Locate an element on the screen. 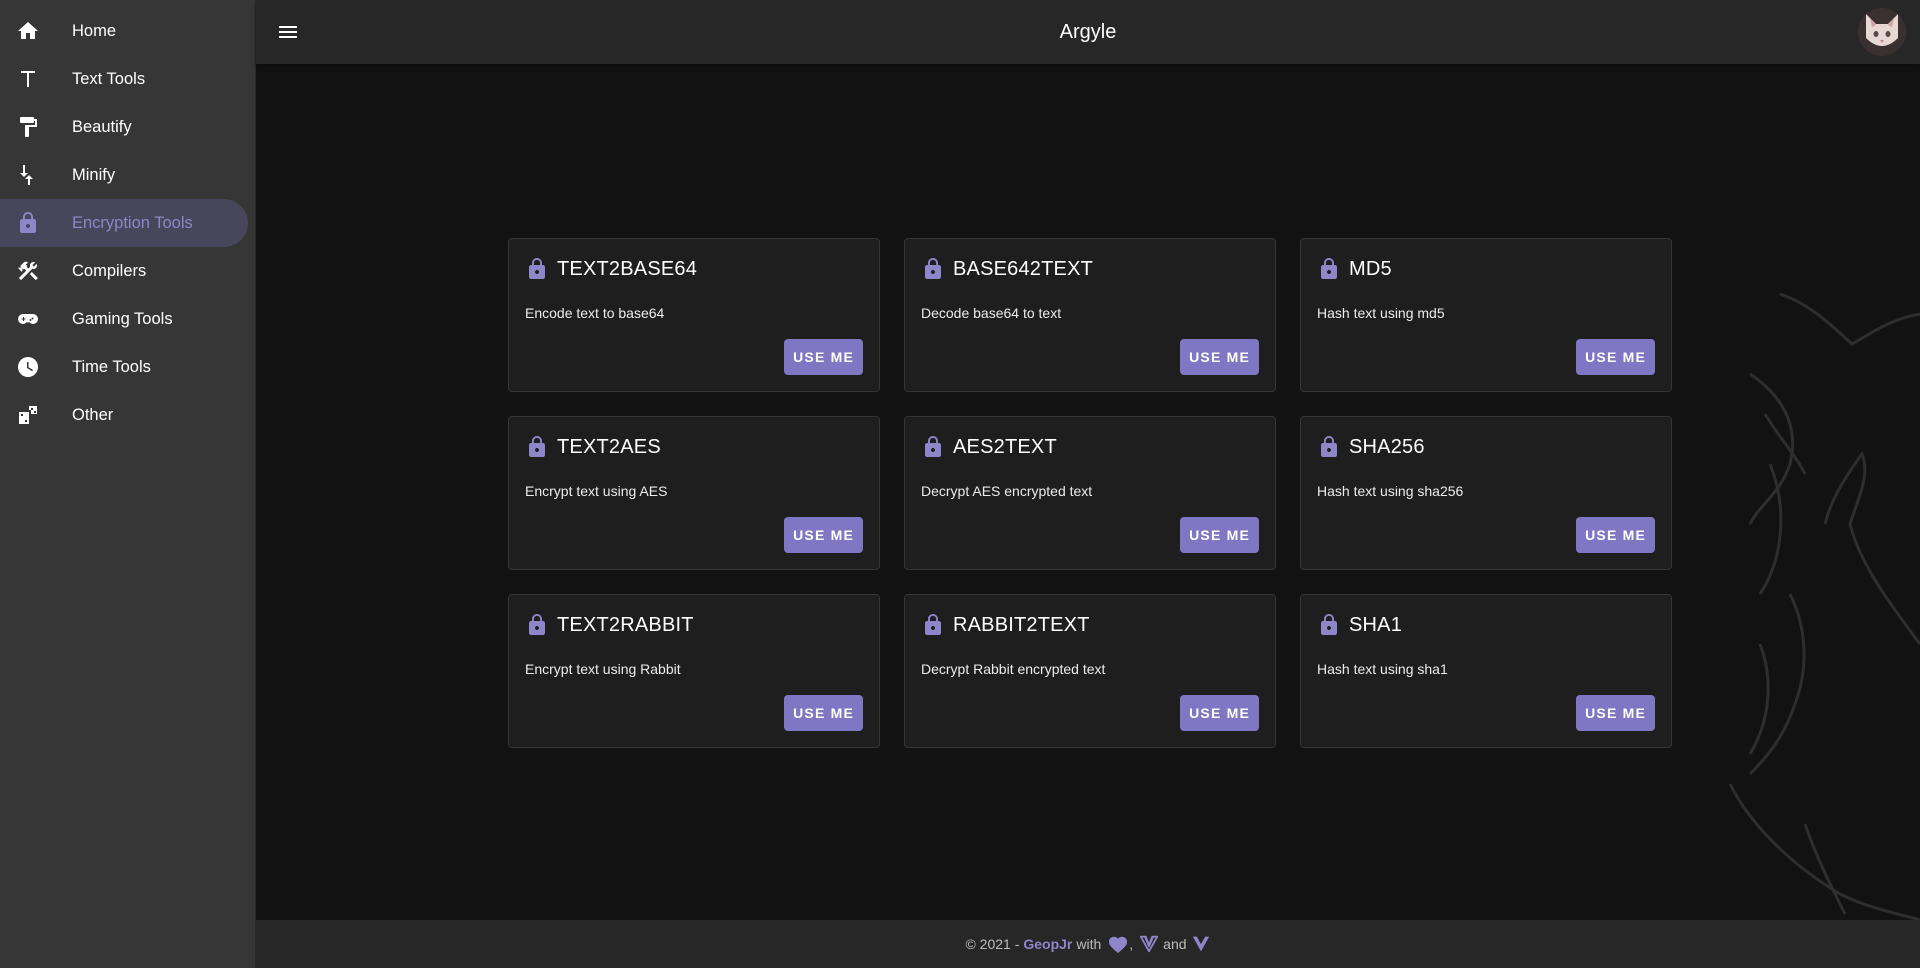 The image size is (1920, 968). sidebar-item-encryption-tools: Encryption Tools is located at coordinates (124, 223).